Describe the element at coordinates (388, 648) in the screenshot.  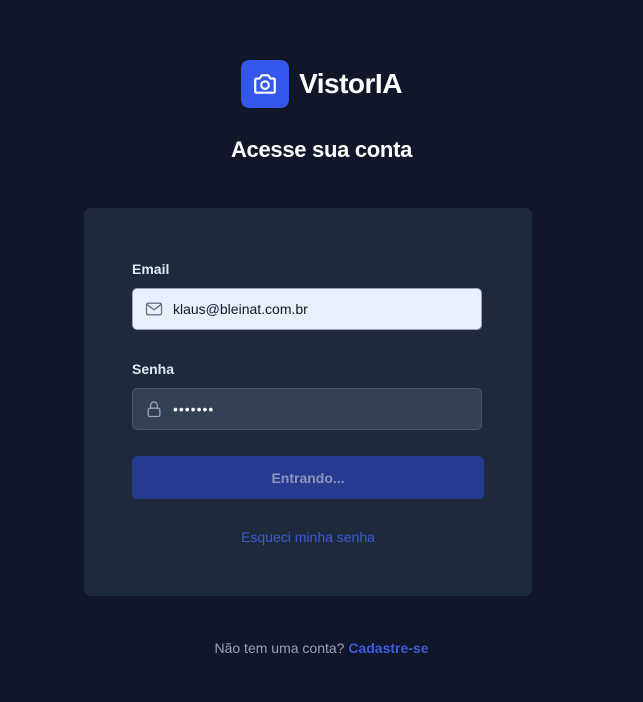
I see `signup-link: Cadastre-se` at that location.